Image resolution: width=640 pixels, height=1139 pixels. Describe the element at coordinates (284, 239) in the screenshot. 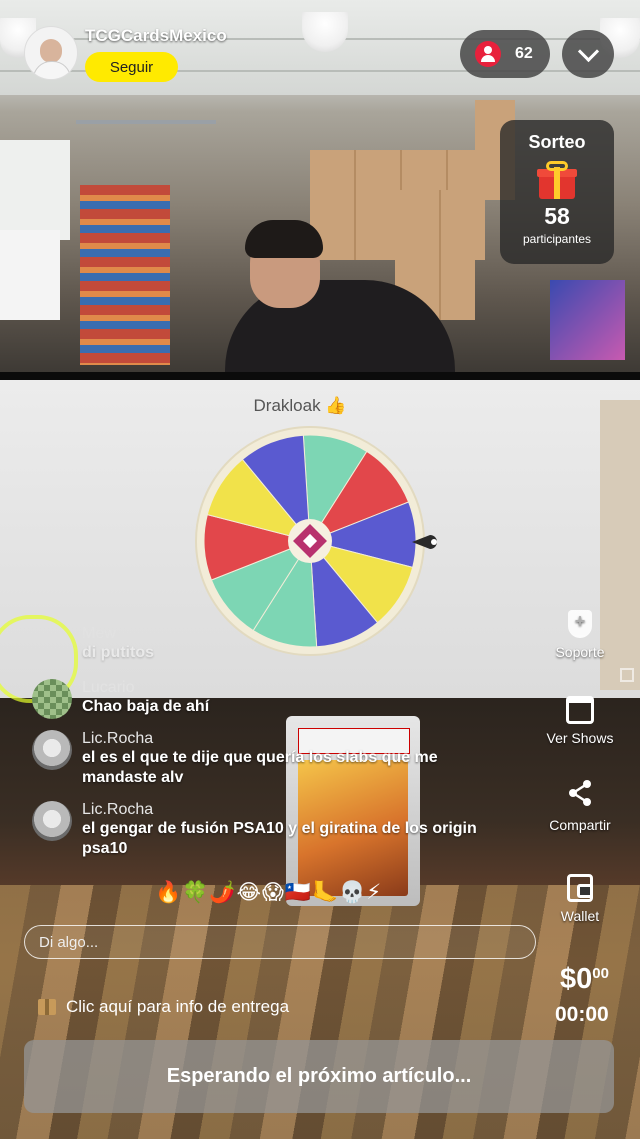

I see `streamer-hair` at that location.